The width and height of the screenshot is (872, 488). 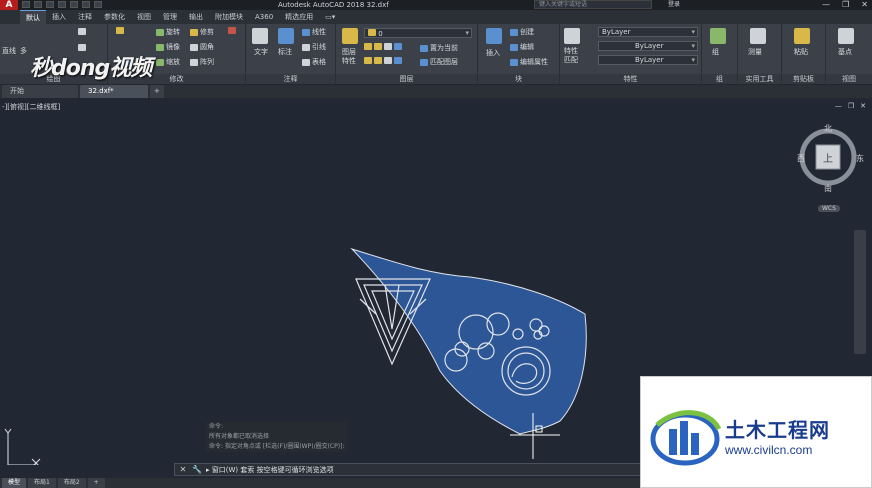 What do you see at coordinates (86, 4) in the screenshot?
I see `undo-icon` at bounding box center [86, 4].